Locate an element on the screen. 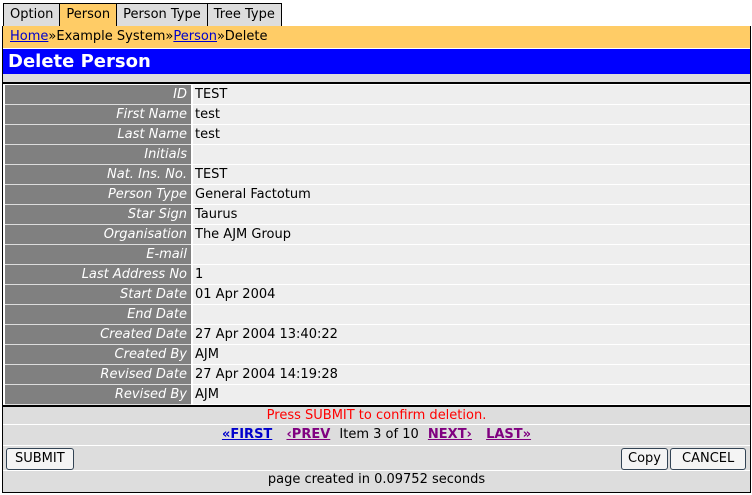 This screenshot has height=495, width=752. tab-person-type: Person Type is located at coordinates (162, 14).